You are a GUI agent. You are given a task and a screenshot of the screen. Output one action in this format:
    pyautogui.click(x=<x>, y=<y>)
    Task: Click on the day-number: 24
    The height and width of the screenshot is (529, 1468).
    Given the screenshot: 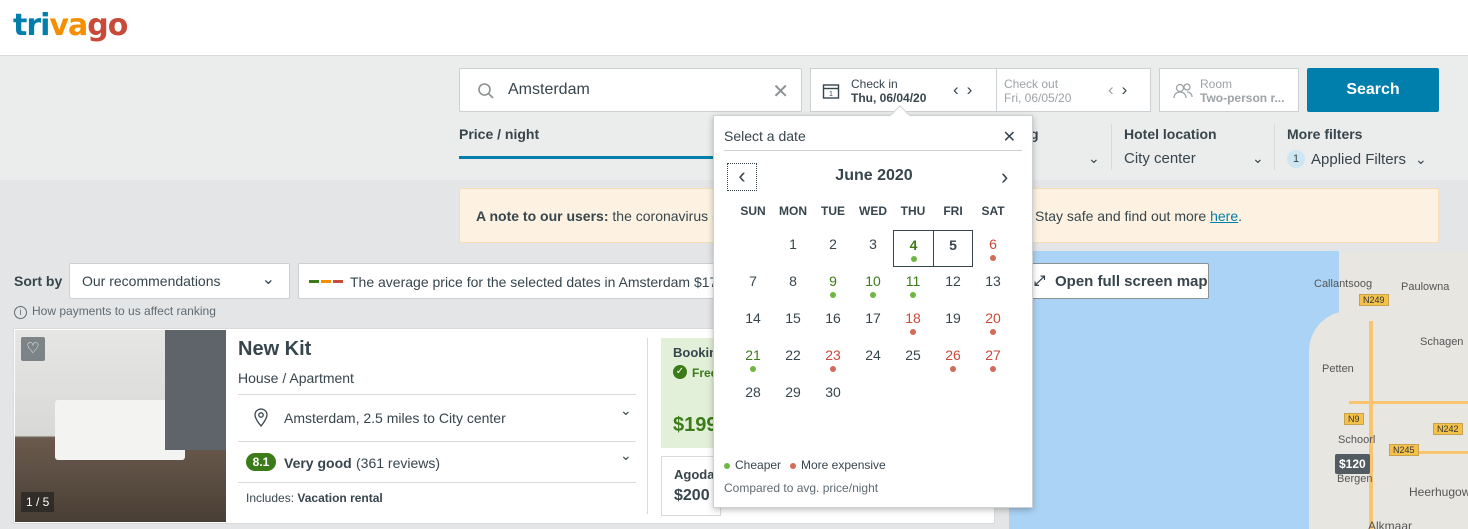 What is the action you would take?
    pyautogui.click(x=873, y=355)
    